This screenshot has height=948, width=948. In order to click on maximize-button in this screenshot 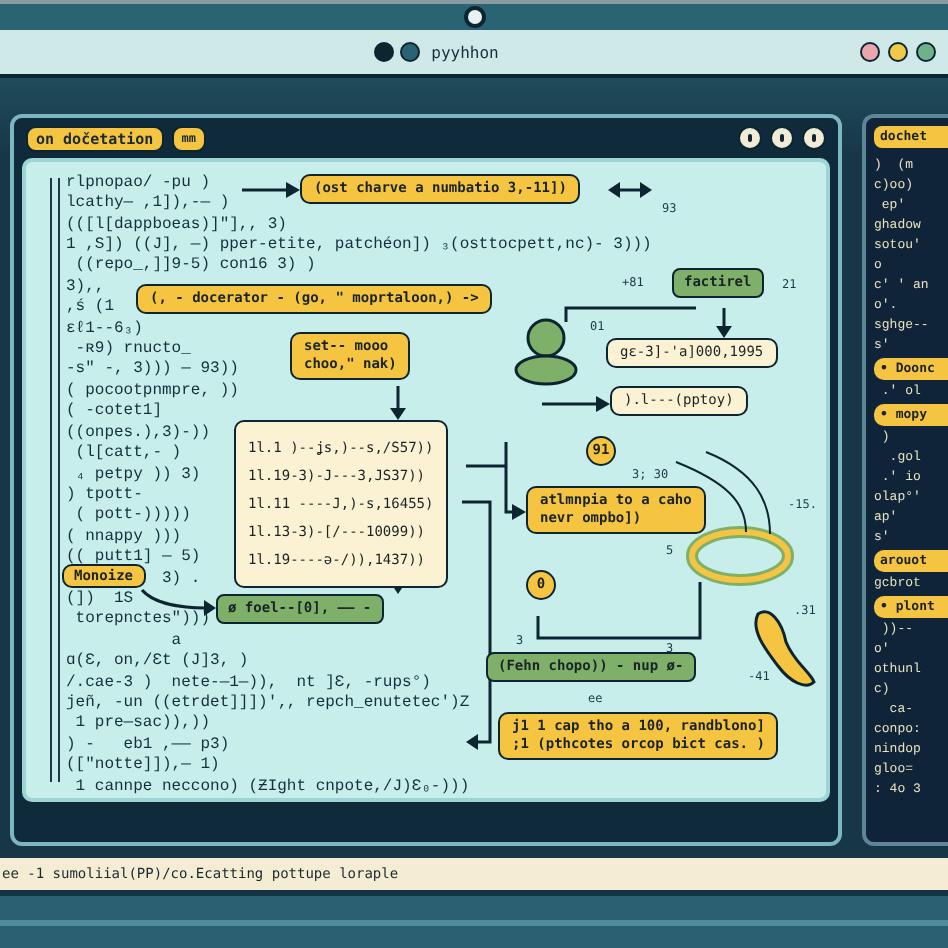, I will do `click(926, 52)`.